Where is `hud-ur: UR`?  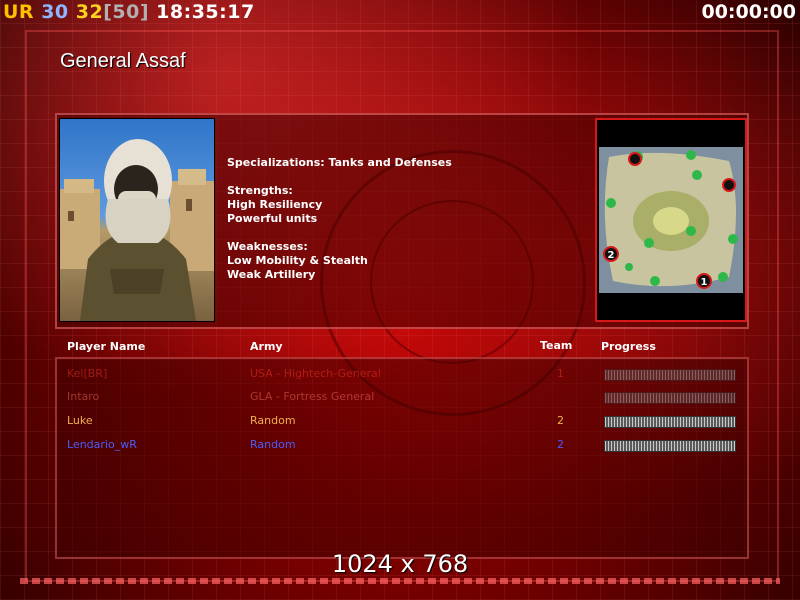
hud-ur: UR is located at coordinates (19, 12).